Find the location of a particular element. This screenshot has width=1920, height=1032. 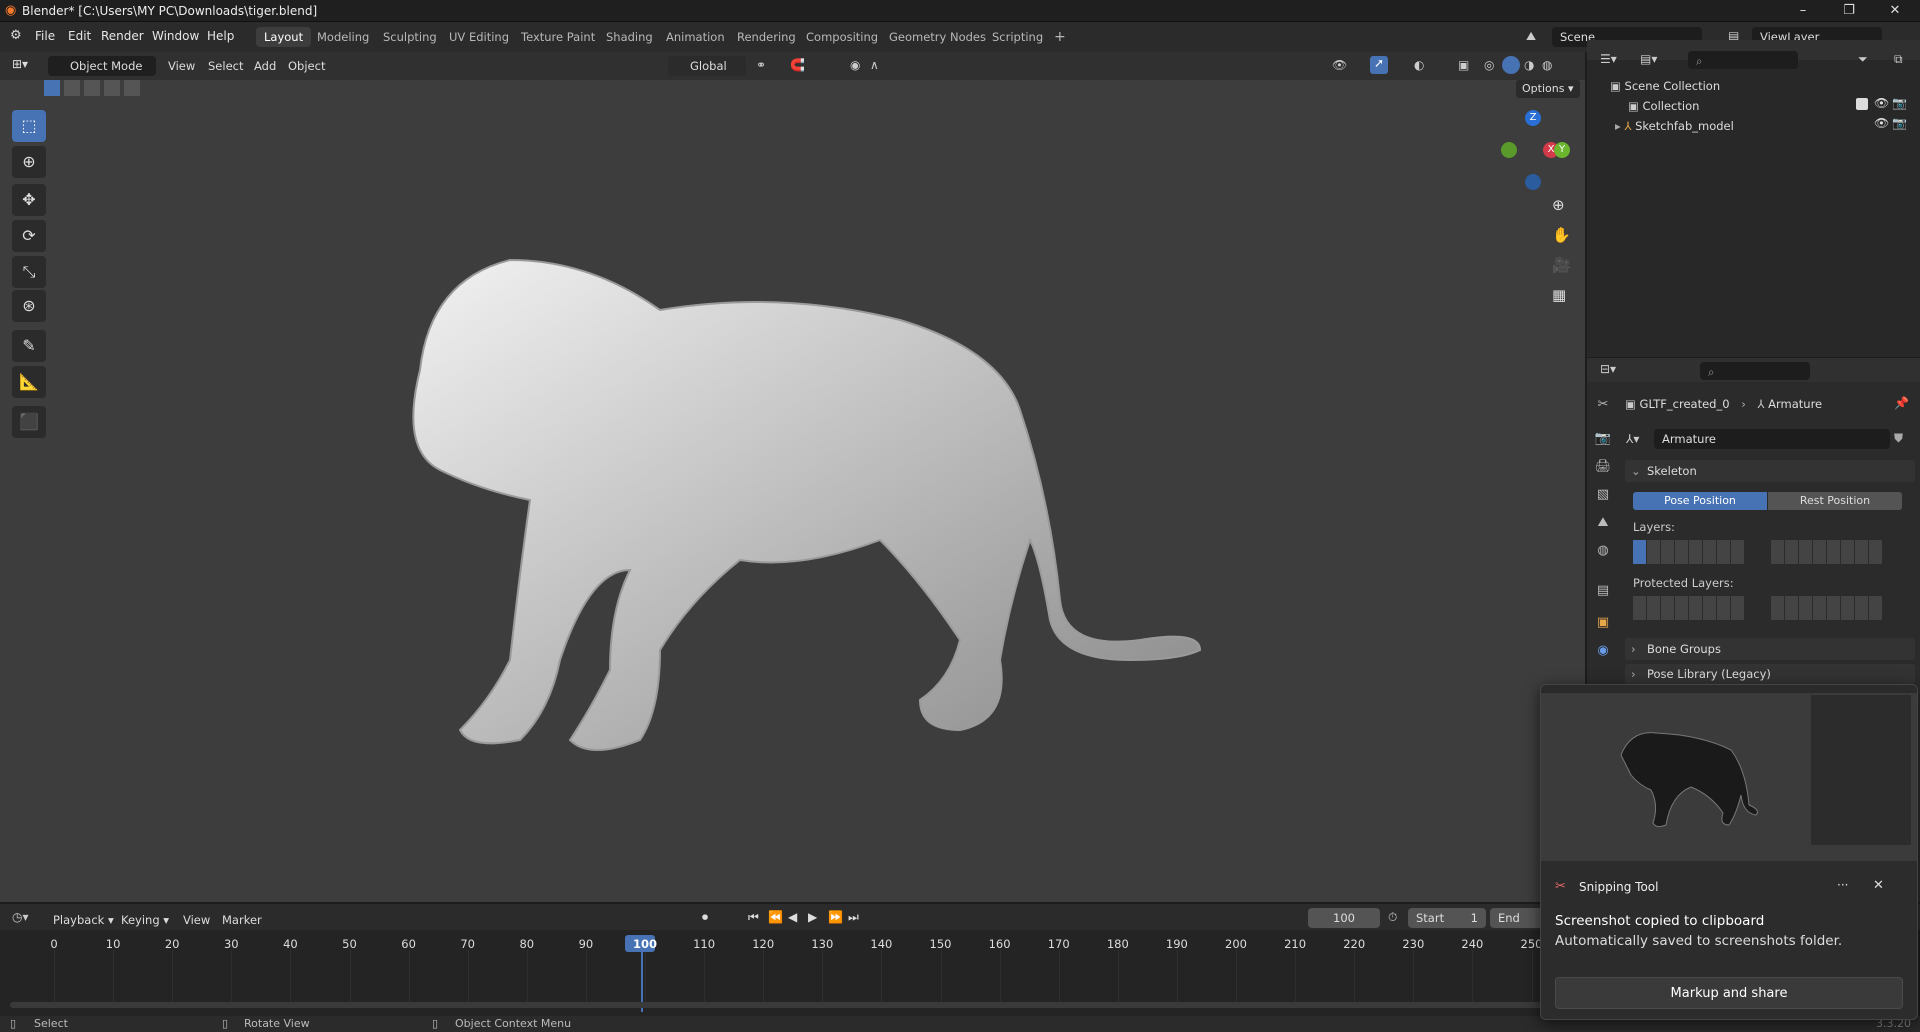

maximize-button: ❐ is located at coordinates (1849, 11).